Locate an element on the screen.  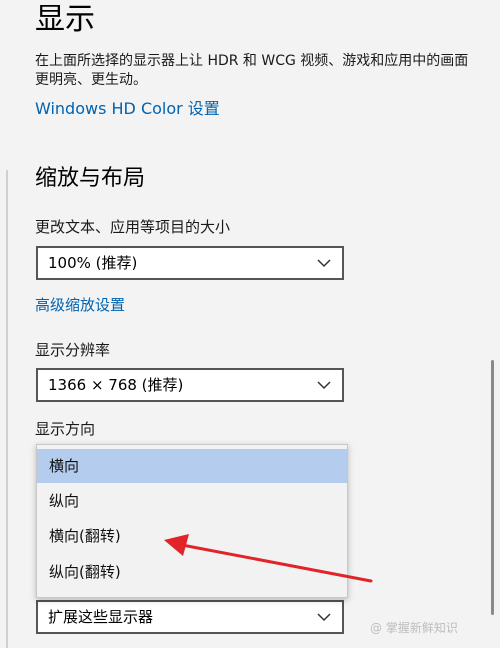
scrollbar is located at coordinates (492, 487).